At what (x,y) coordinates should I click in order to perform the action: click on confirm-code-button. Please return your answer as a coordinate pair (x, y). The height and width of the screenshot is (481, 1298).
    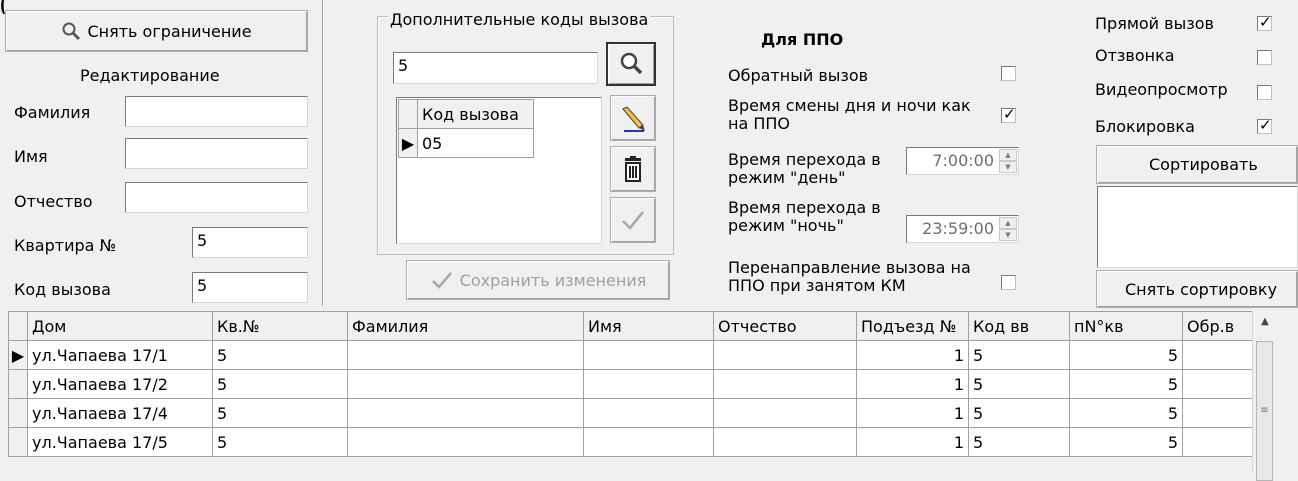
    Looking at the image, I should click on (633, 220).